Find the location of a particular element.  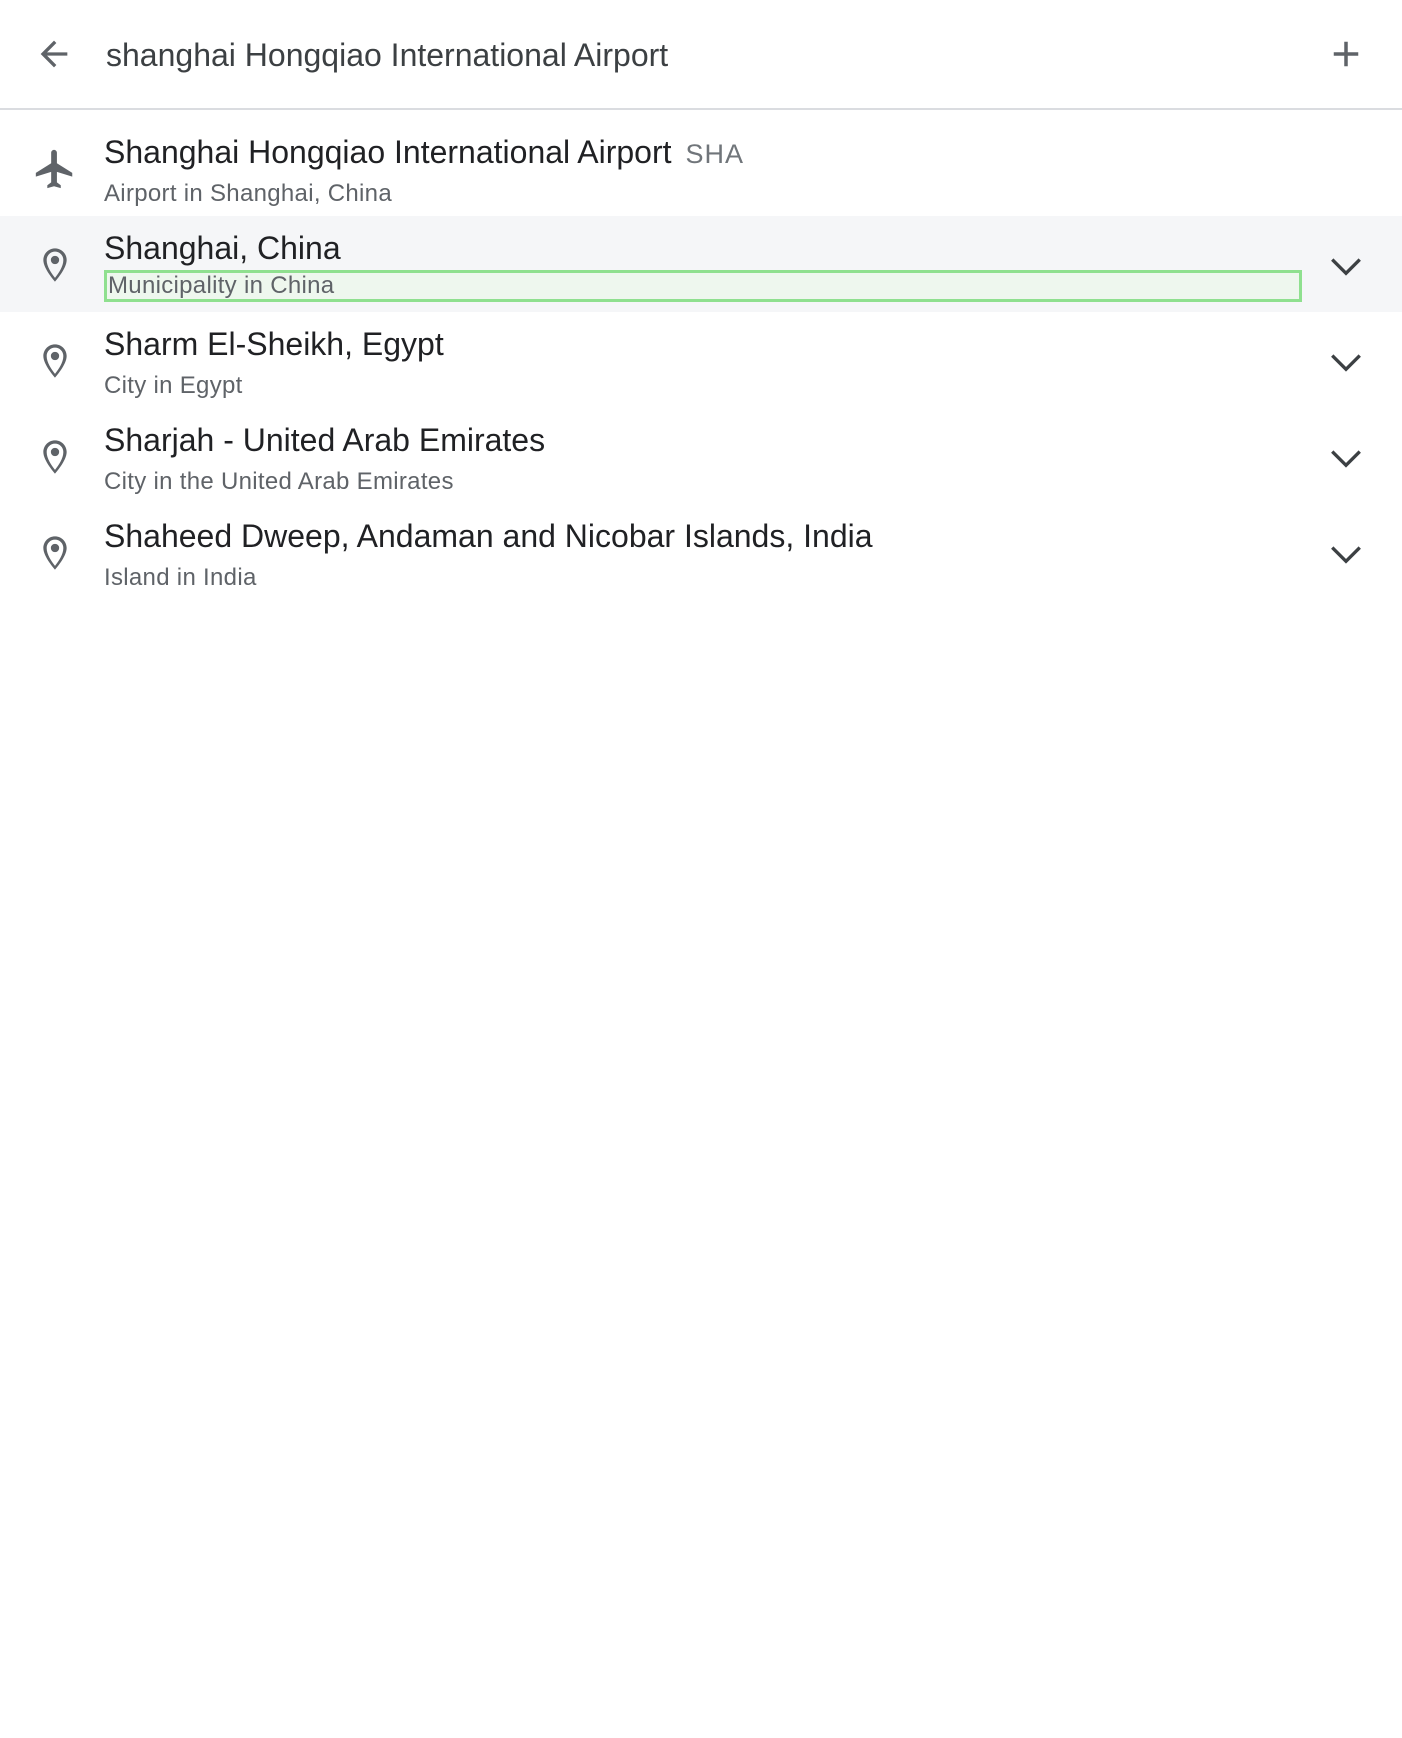

result-subtitle: Airport in Shanghai, China is located at coordinates (248, 193).